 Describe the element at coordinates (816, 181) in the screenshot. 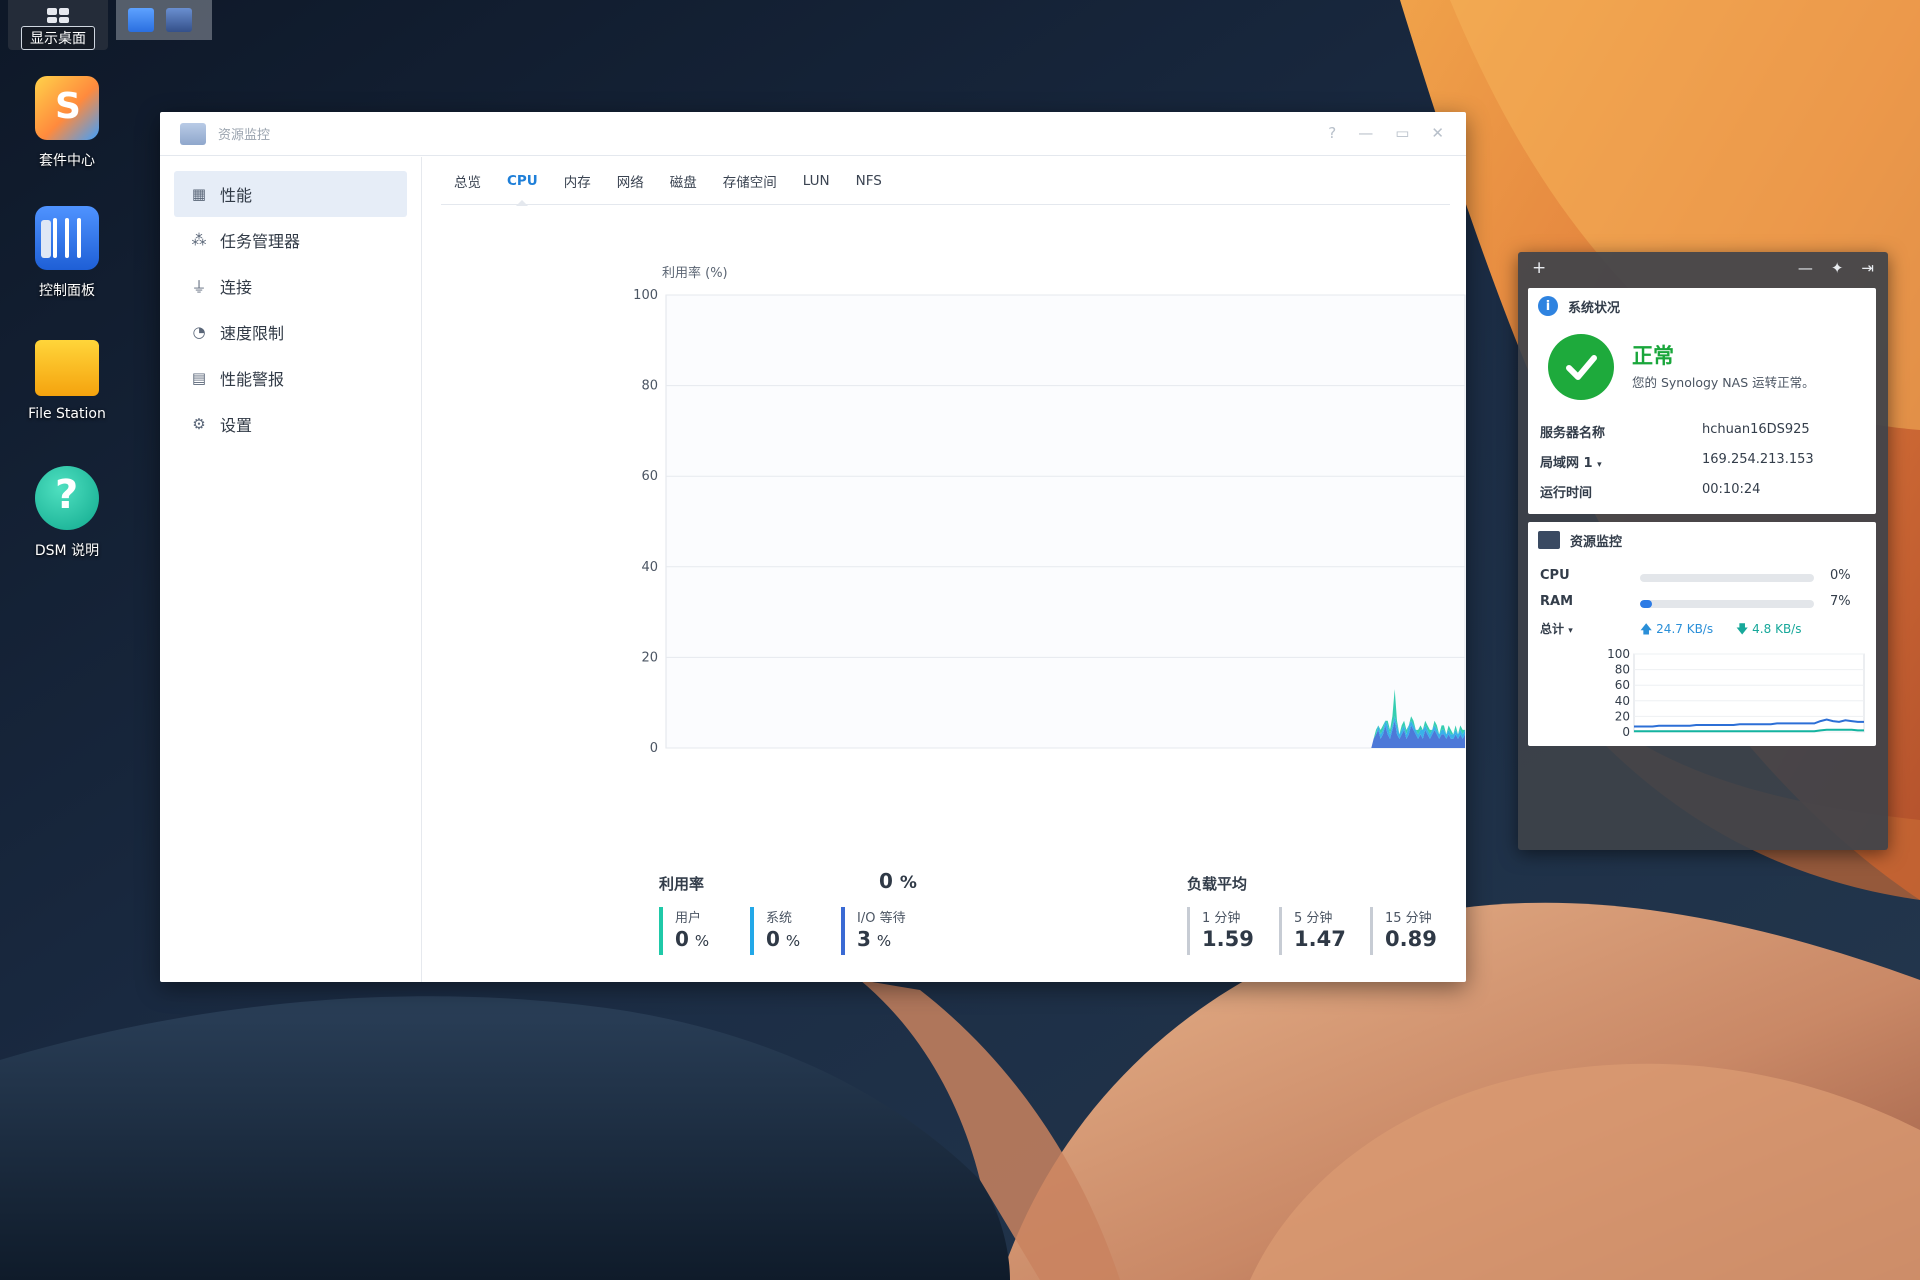

I see `tab-lun: LUN` at that location.